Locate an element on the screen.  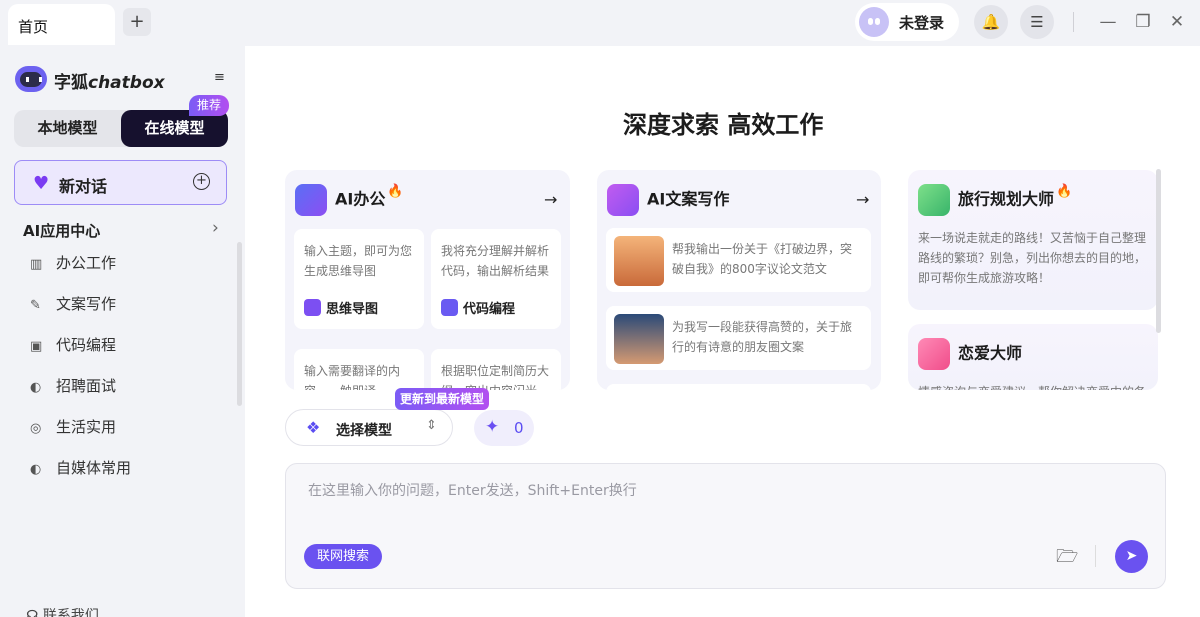
login-button: 未登录 is located at coordinates (907, 22).